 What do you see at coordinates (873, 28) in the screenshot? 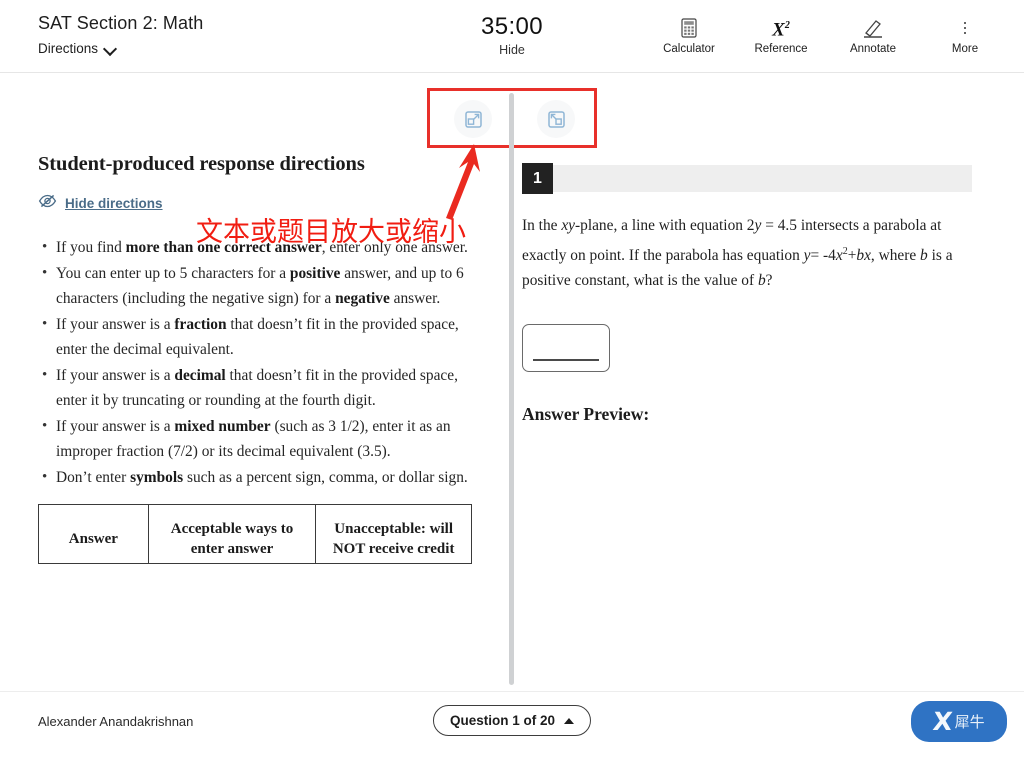
I see `annotate-pencil-icon` at bounding box center [873, 28].